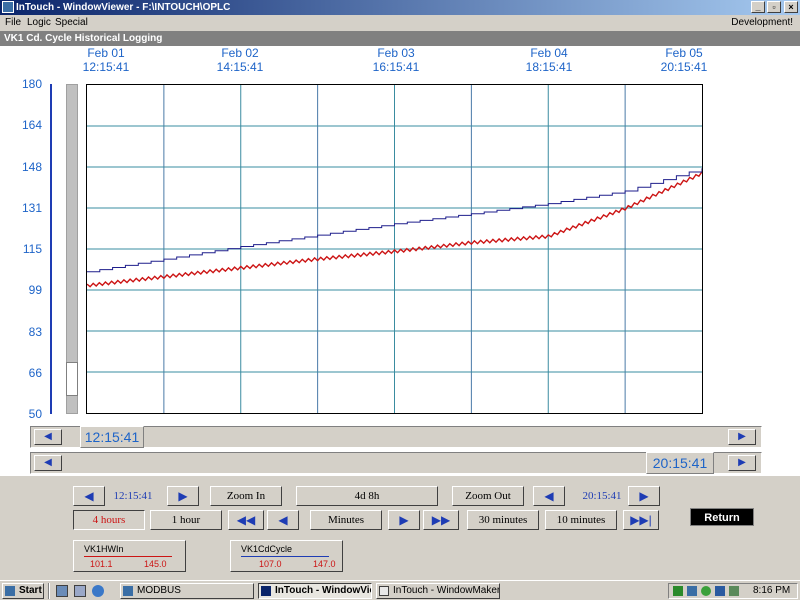 Image resolution: width=800 pixels, height=600 pixels. I want to click on fast-rewind-button: ◀◀, so click(246, 520).